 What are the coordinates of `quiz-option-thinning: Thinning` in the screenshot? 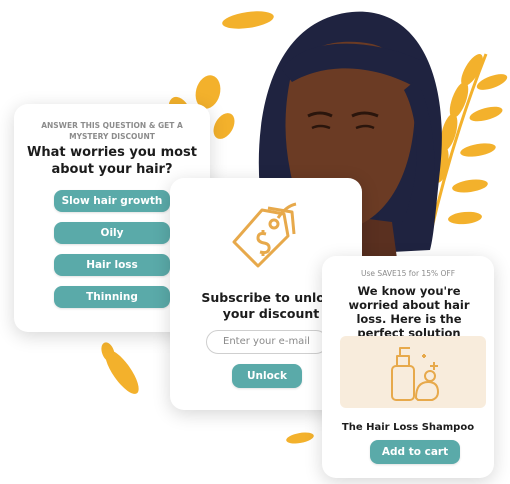 It's located at (112, 297).